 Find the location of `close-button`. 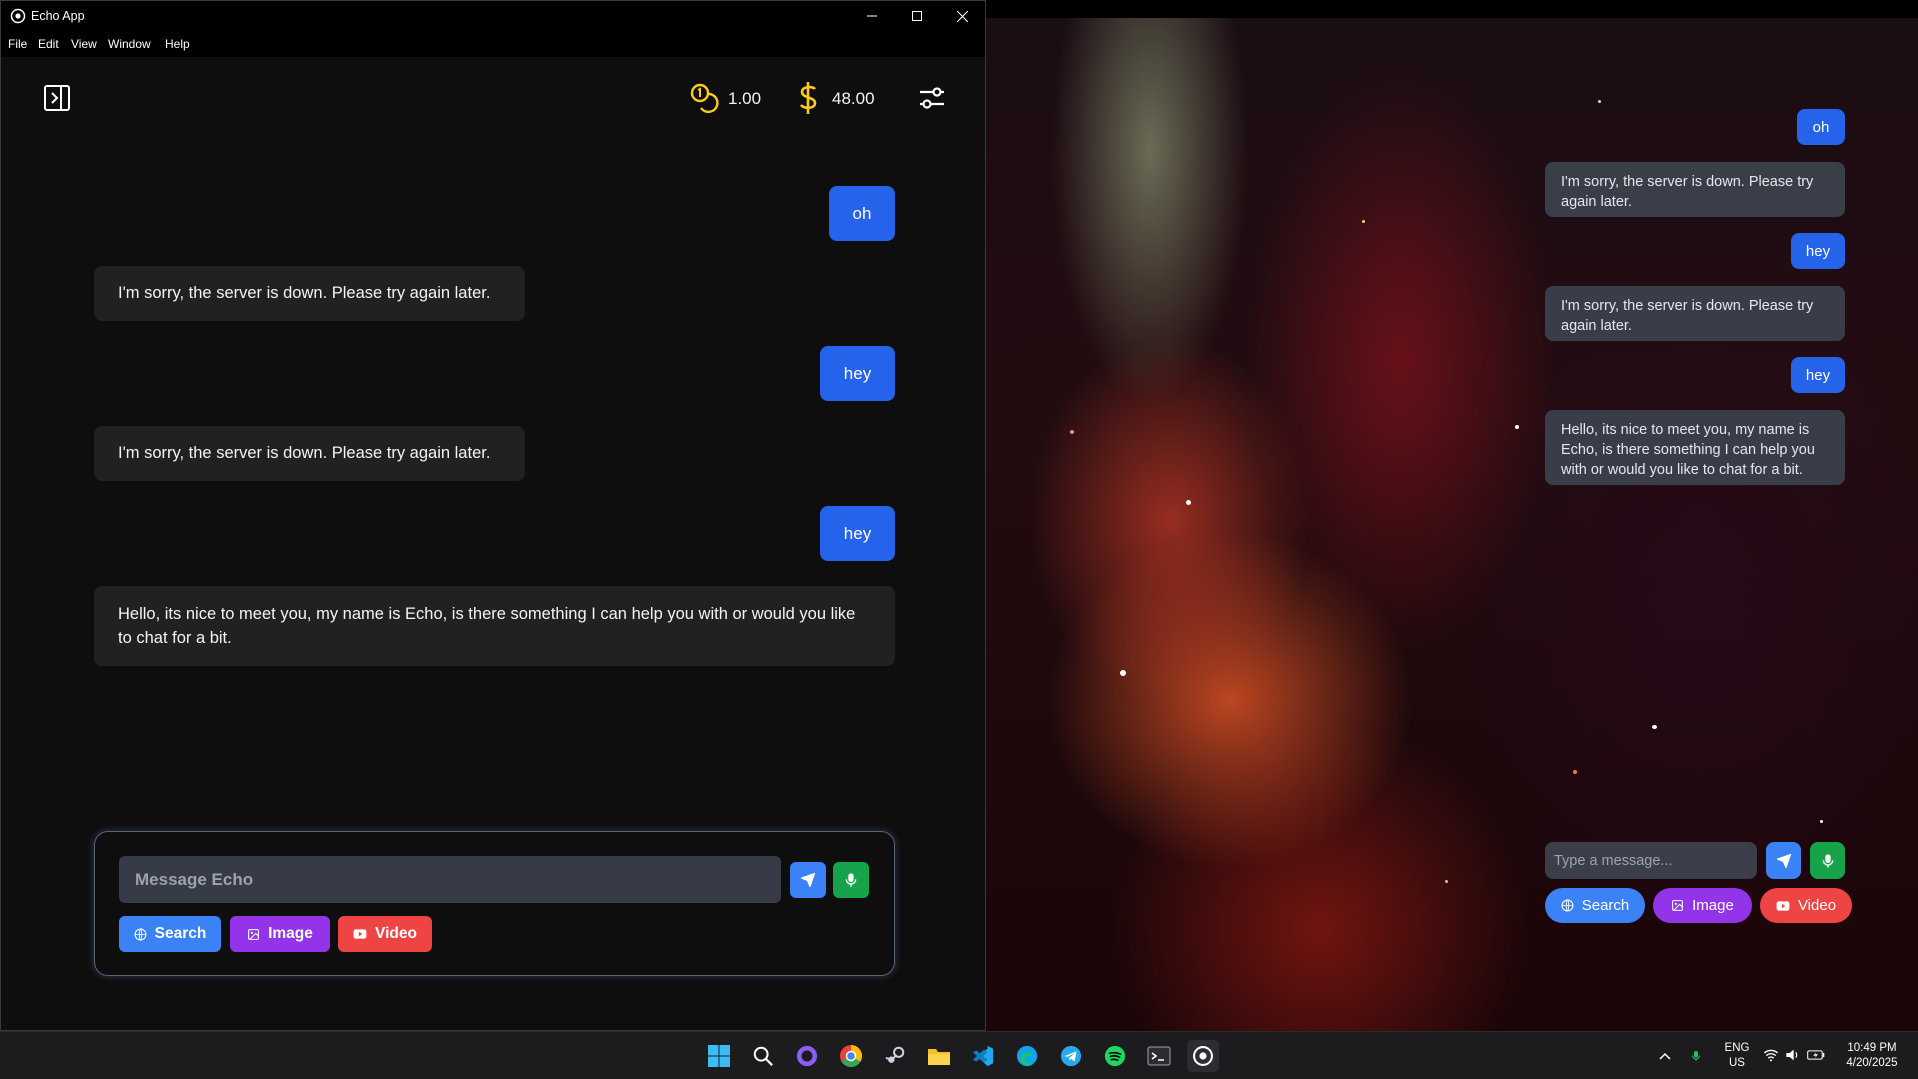

close-button is located at coordinates (962, 16).